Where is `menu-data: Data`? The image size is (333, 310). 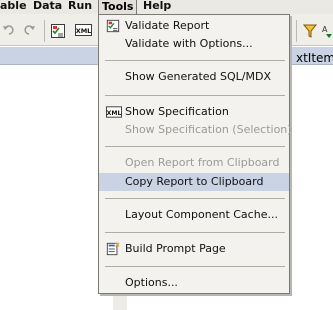 menu-data: Data is located at coordinates (47, 6).